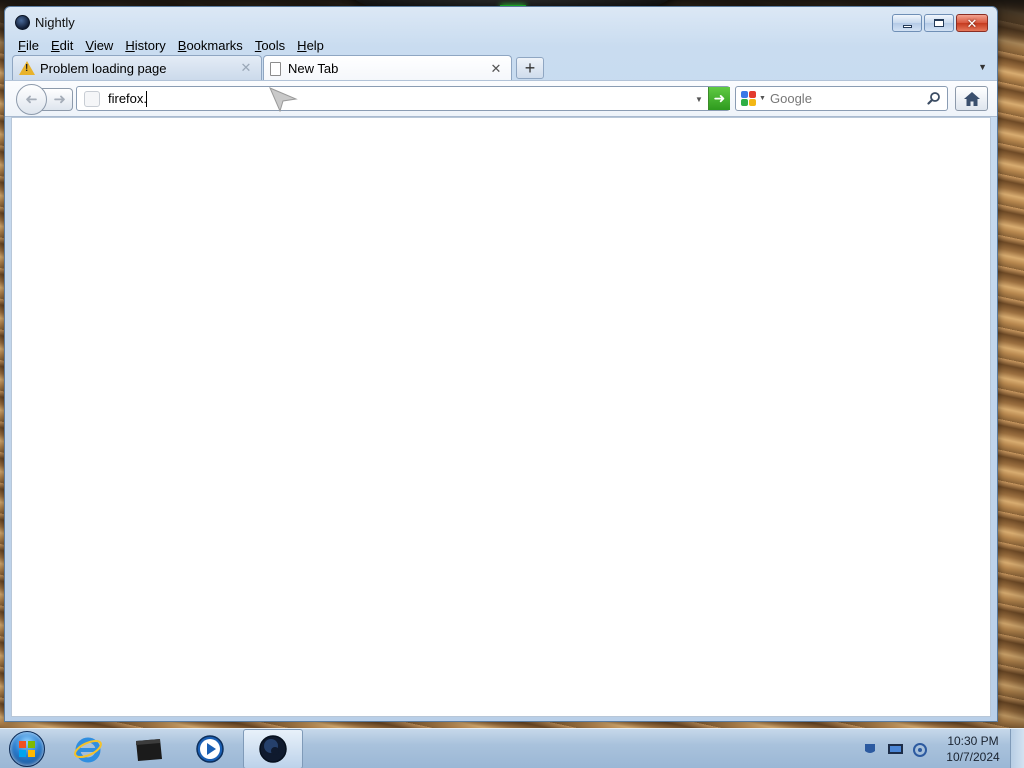  Describe the element at coordinates (907, 26) in the screenshot. I see `minimize-icon` at that location.